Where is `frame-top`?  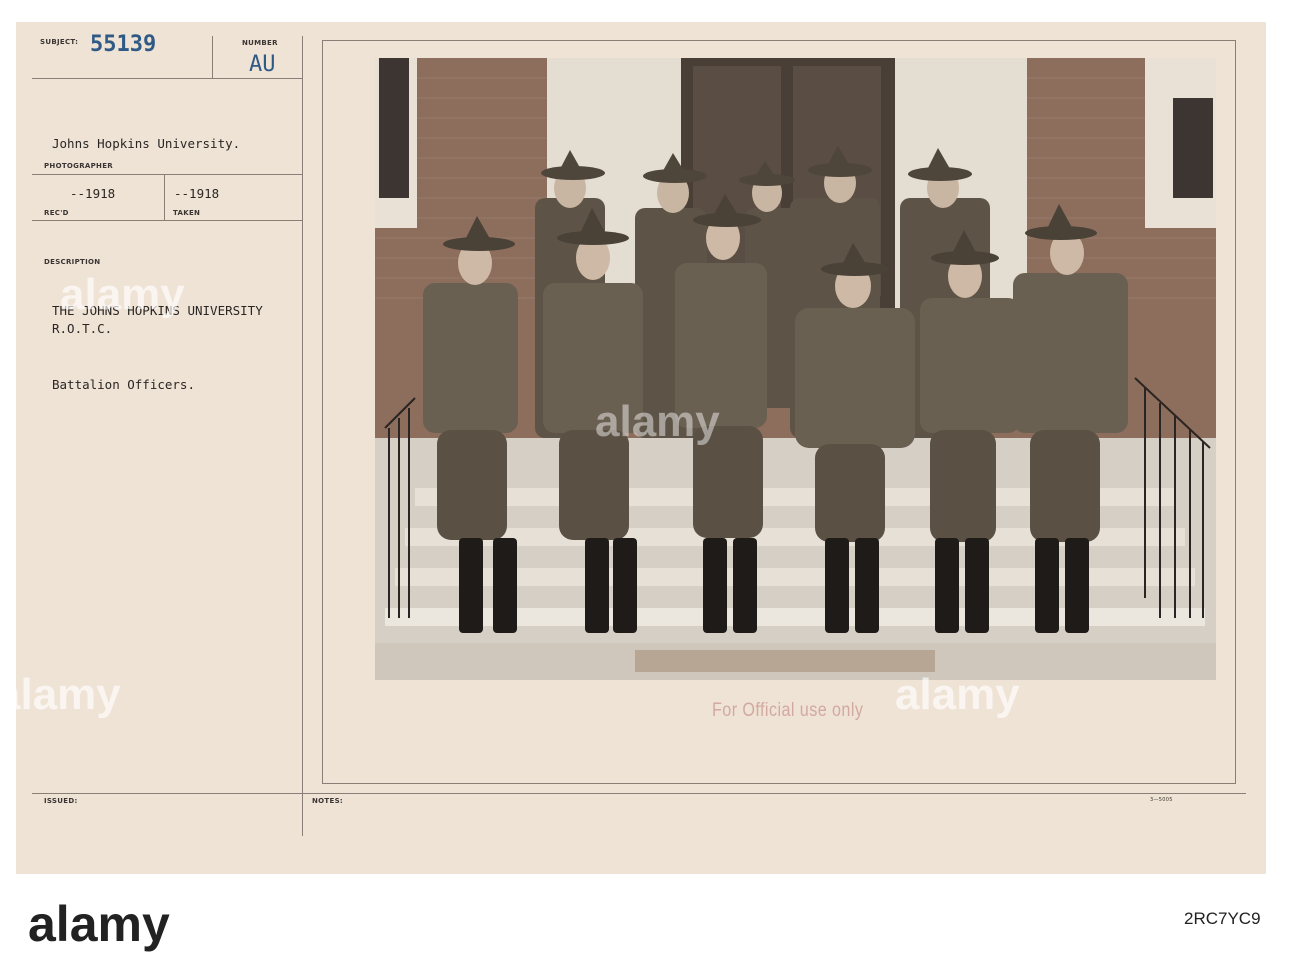 frame-top is located at coordinates (779, 40).